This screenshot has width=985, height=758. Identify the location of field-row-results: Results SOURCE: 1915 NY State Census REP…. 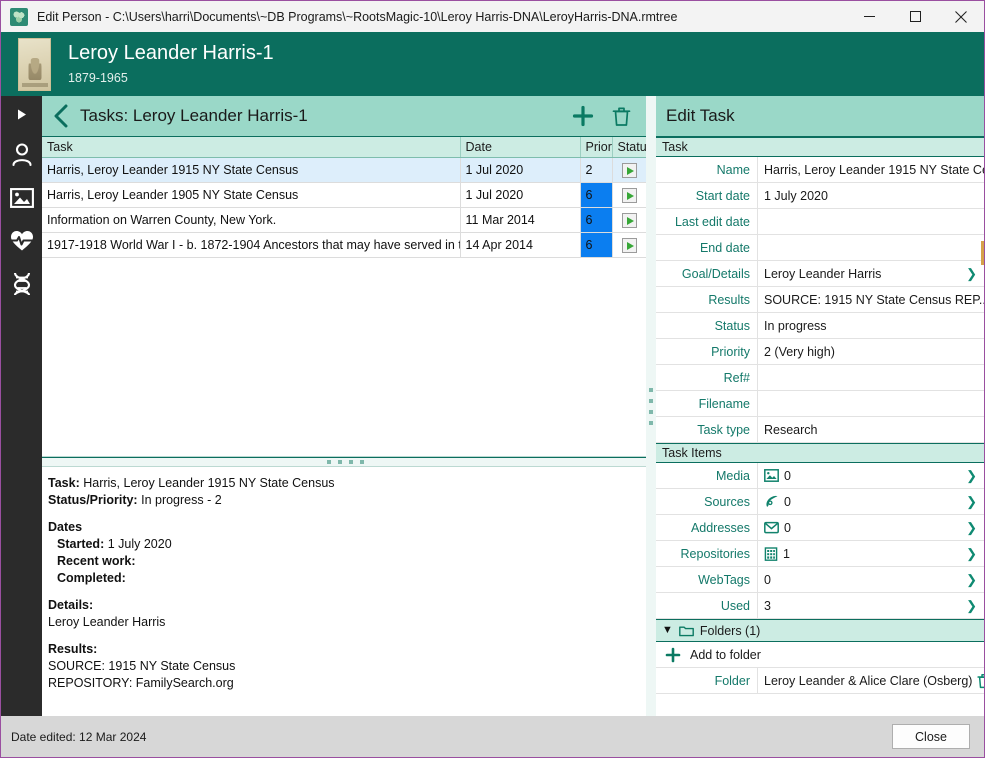
(820, 300).